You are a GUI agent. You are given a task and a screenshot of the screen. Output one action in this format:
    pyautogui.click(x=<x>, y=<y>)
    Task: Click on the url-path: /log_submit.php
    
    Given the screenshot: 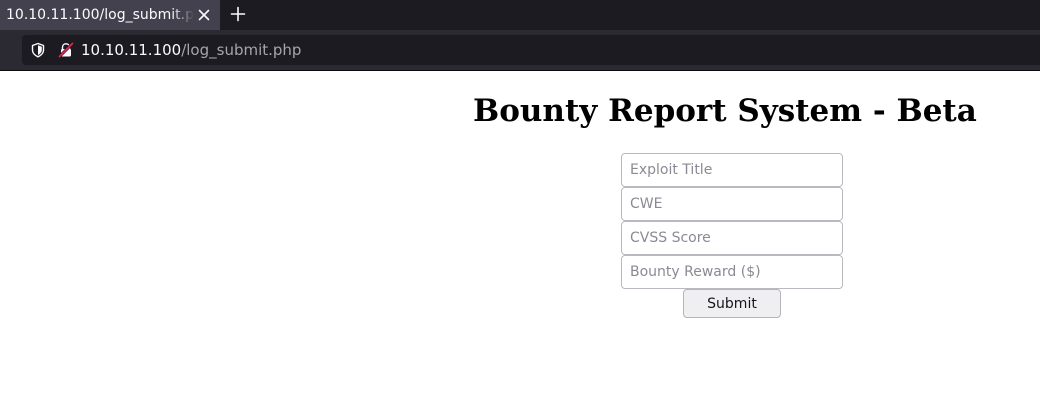 What is the action you would take?
    pyautogui.click(x=241, y=50)
    